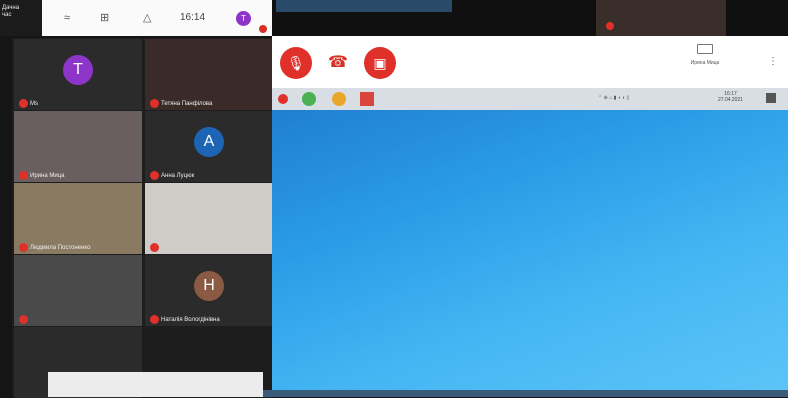 This screenshot has width=788, height=398. Describe the element at coordinates (339, 99) in the screenshot. I see `chrome-icon` at that location.